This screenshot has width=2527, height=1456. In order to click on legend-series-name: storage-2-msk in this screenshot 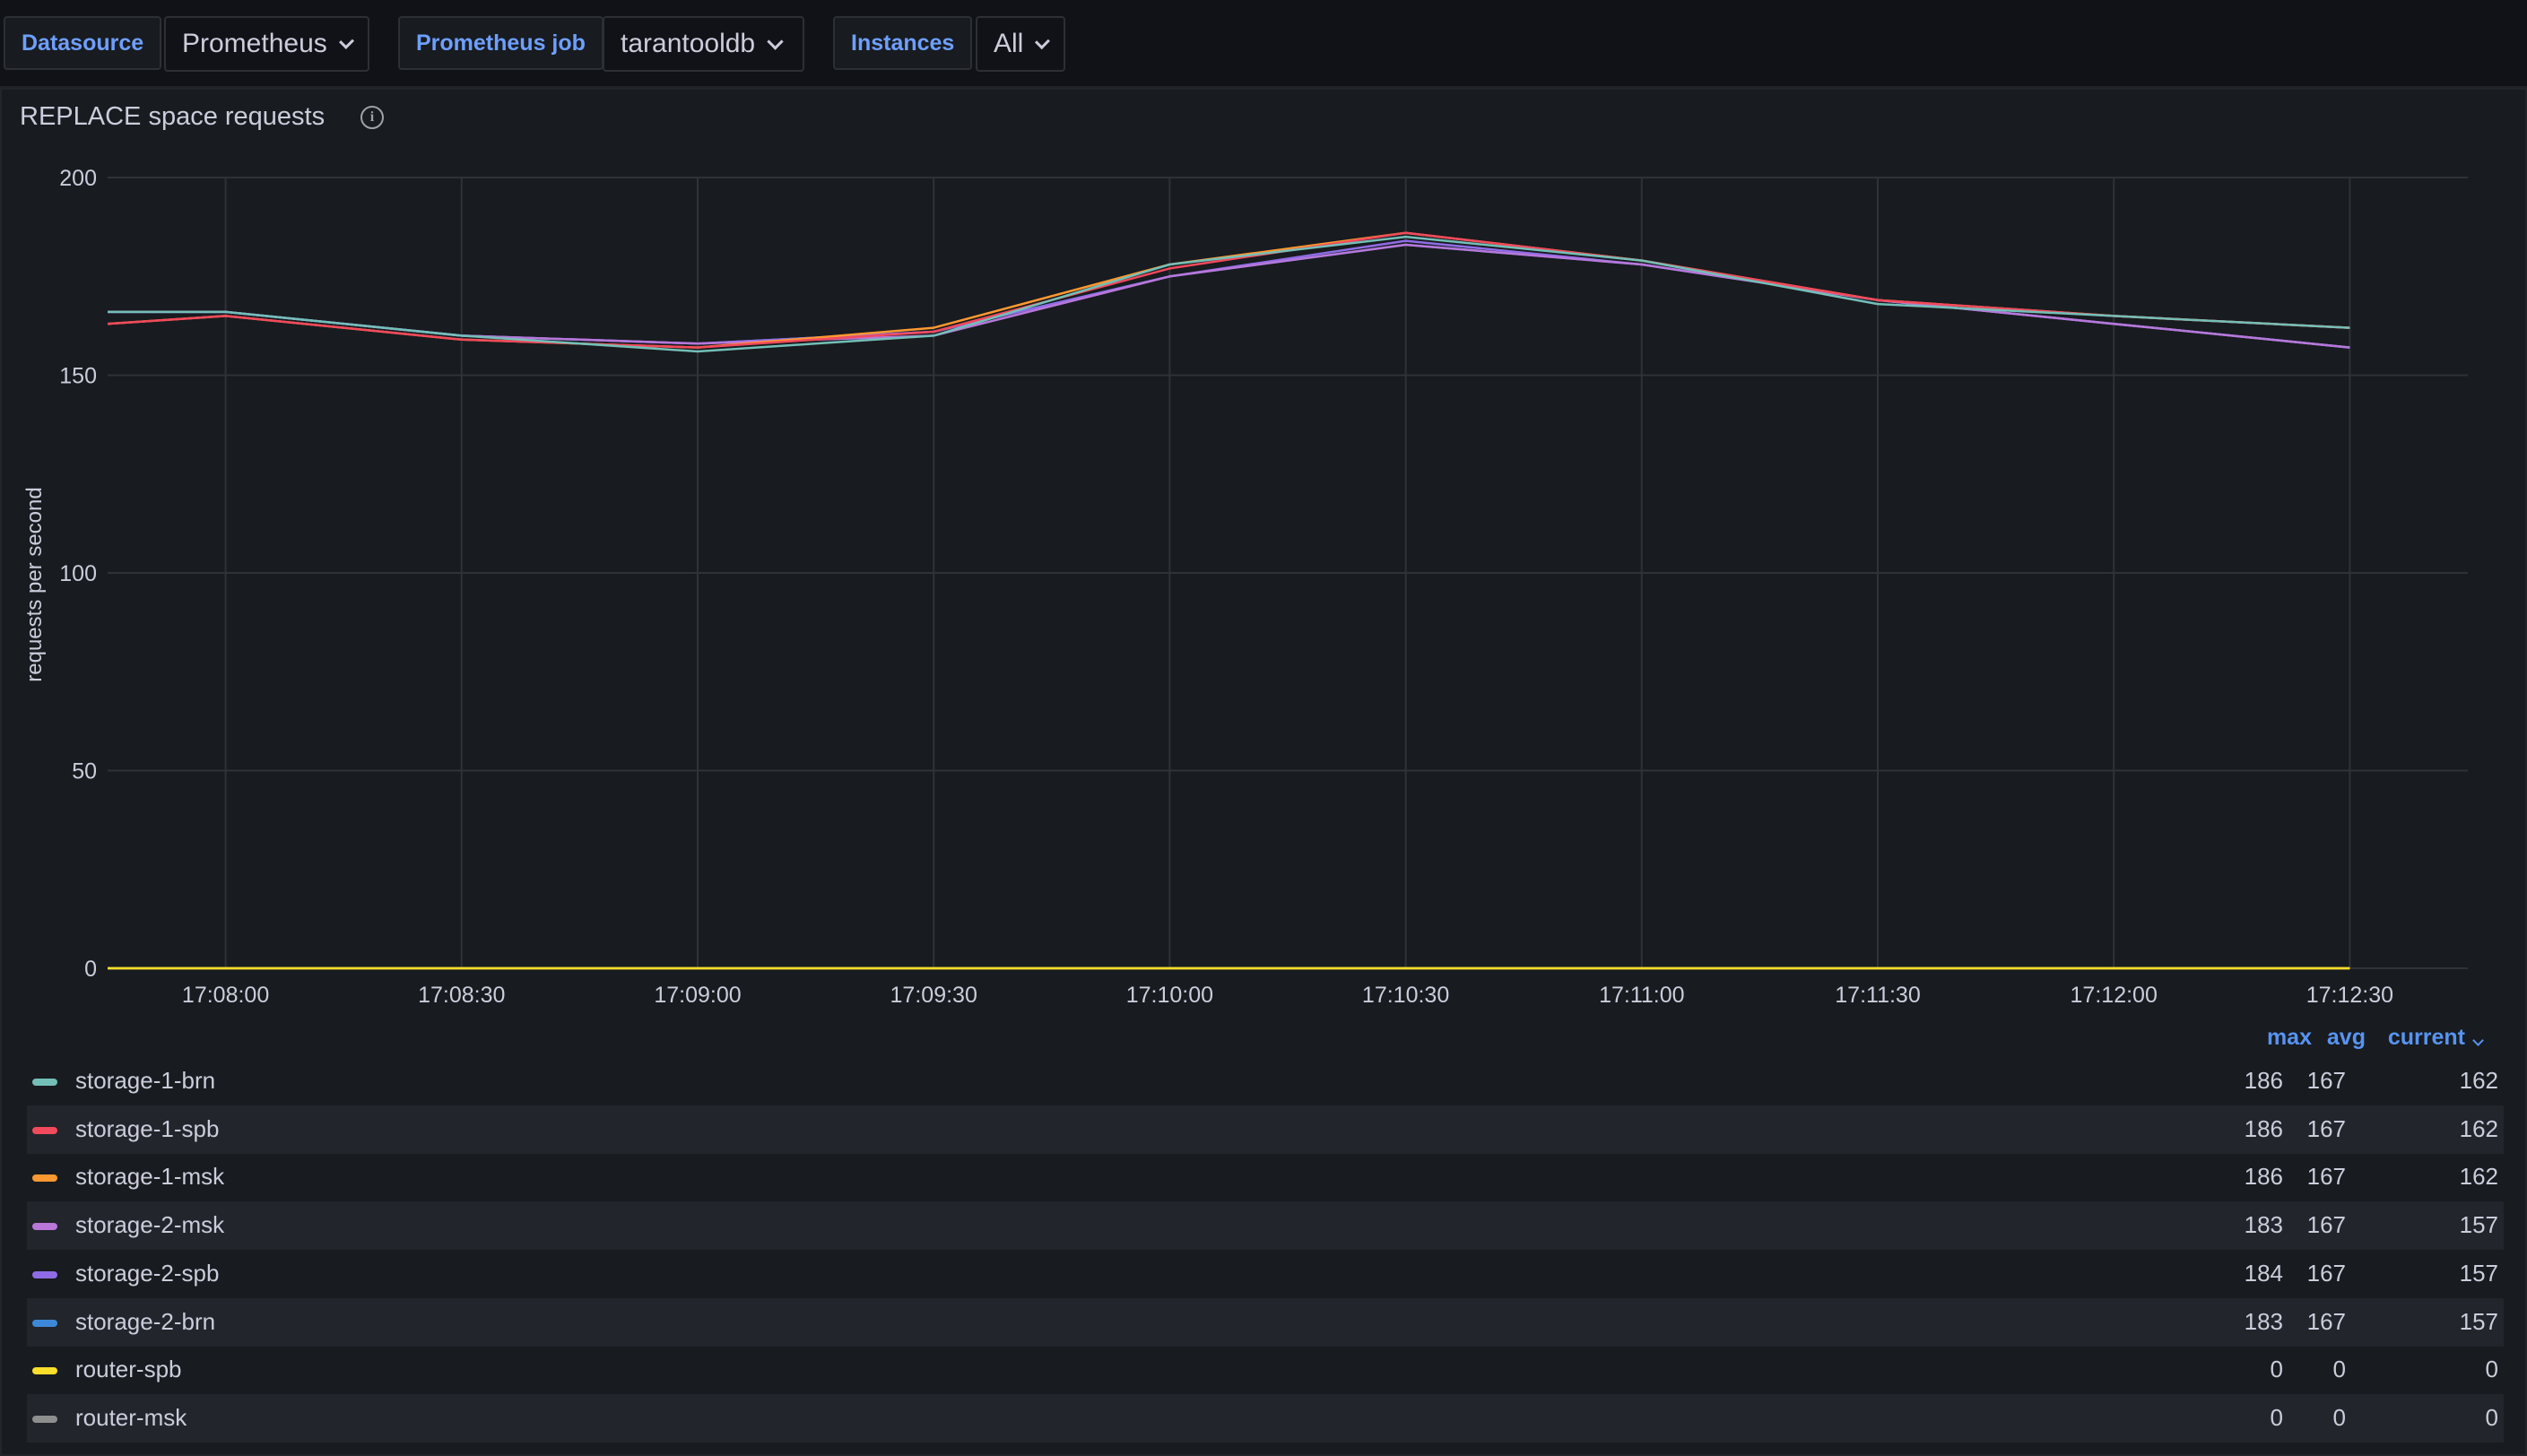, I will do `click(149, 1225)`.